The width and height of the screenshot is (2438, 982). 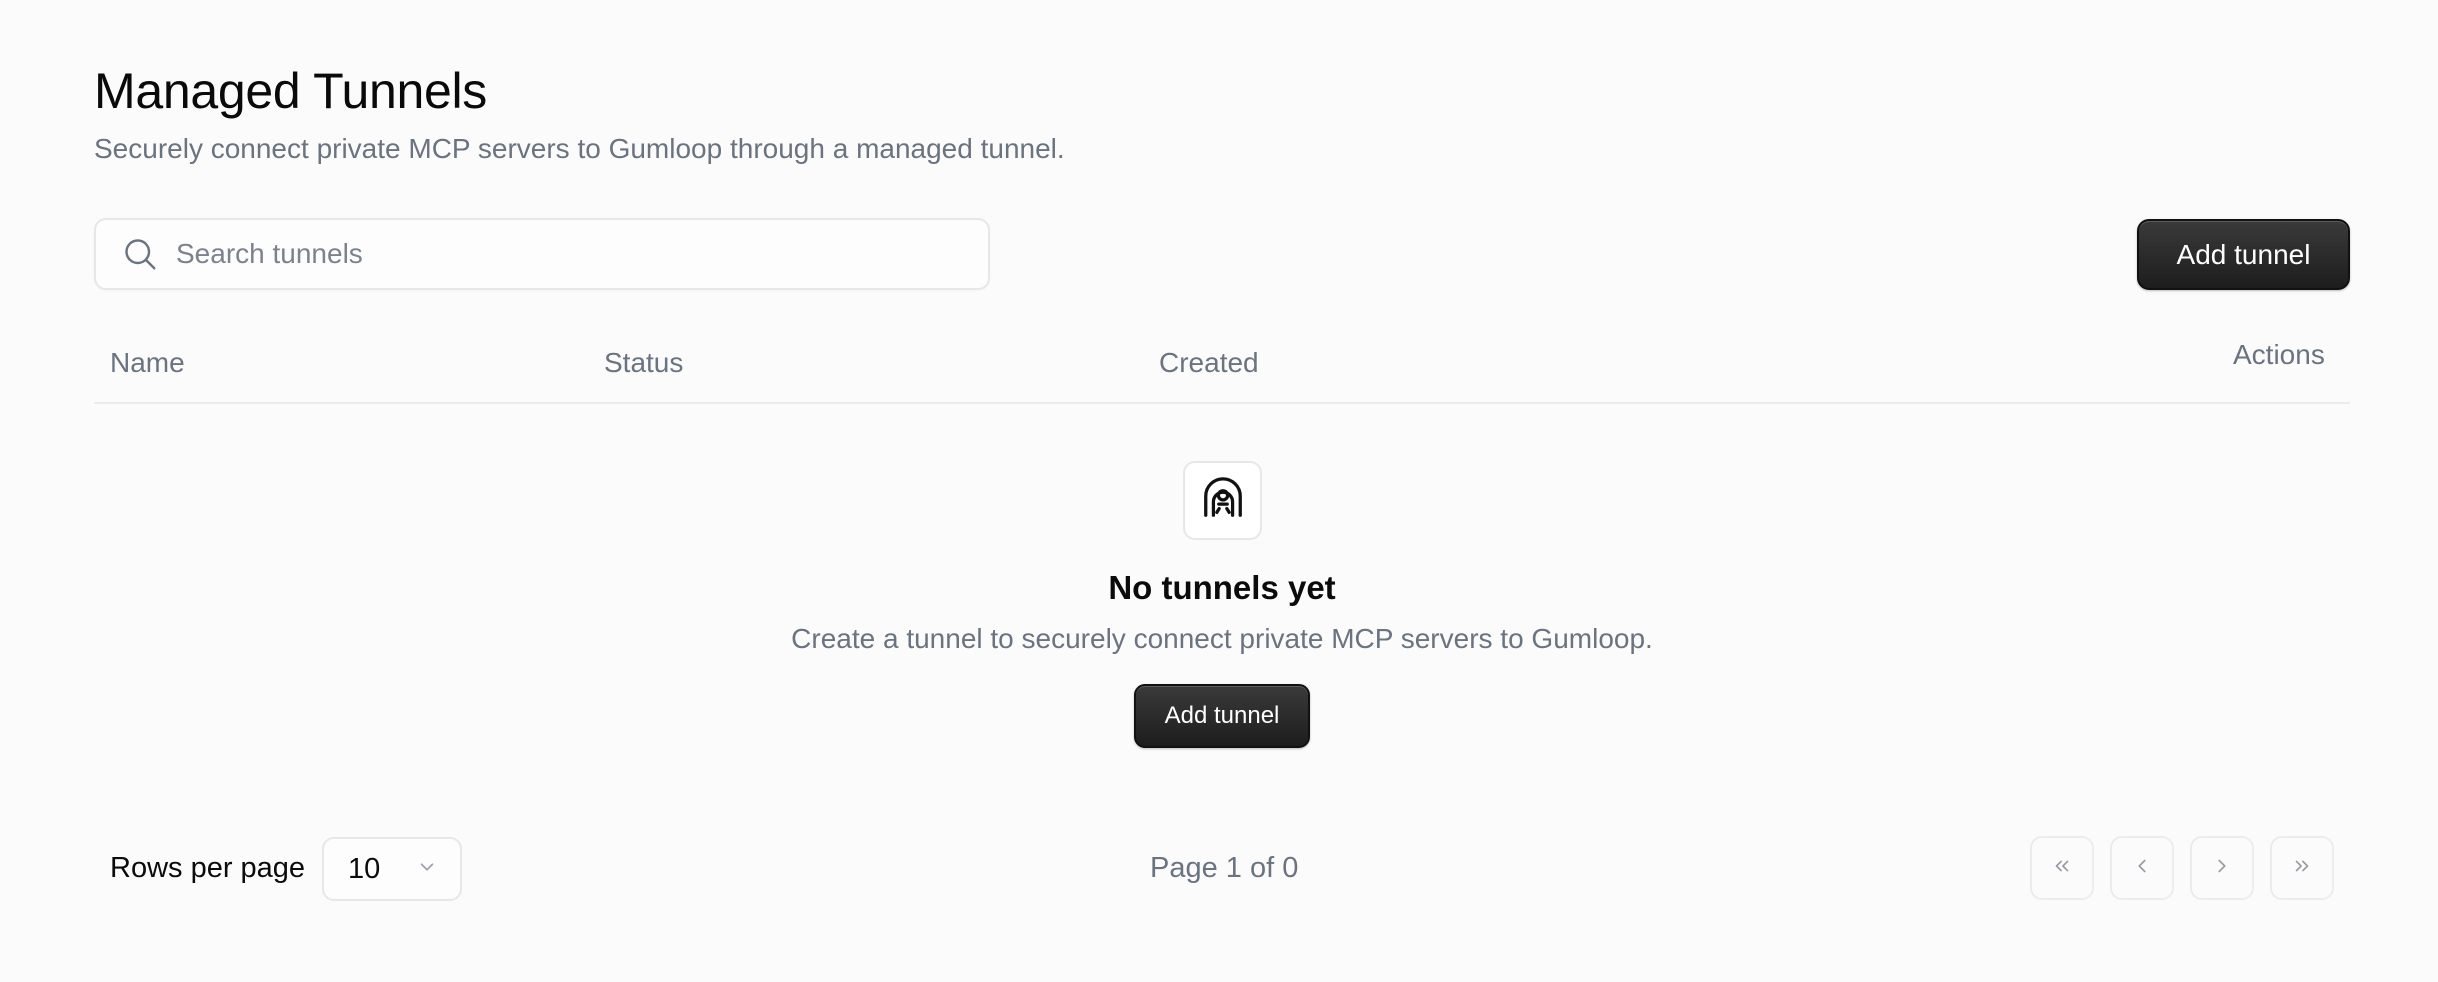 I want to click on first-page-button, so click(x=2062, y=868).